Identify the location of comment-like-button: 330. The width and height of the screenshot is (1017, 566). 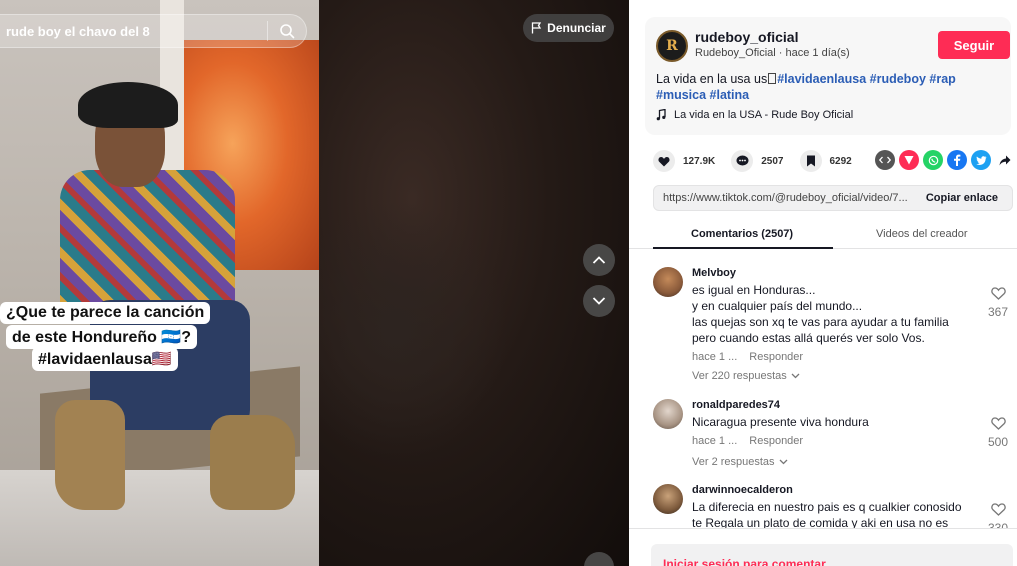
(998, 515).